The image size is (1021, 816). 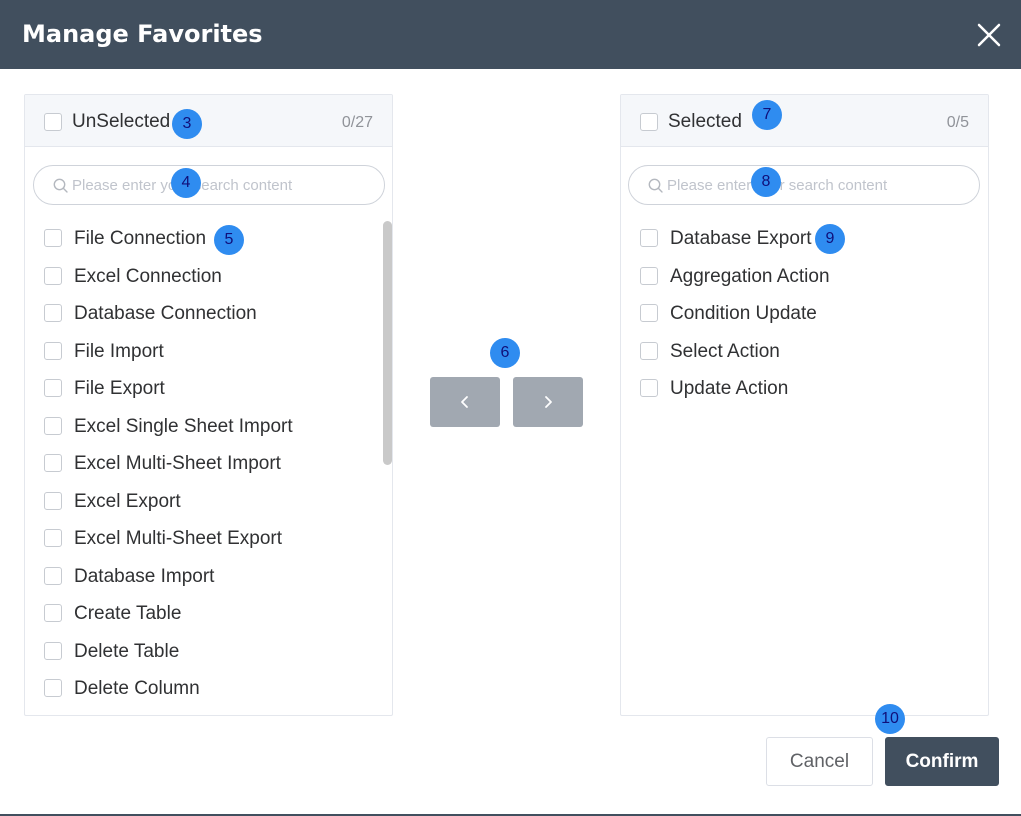 I want to click on item-label: File Import, so click(x=119, y=351).